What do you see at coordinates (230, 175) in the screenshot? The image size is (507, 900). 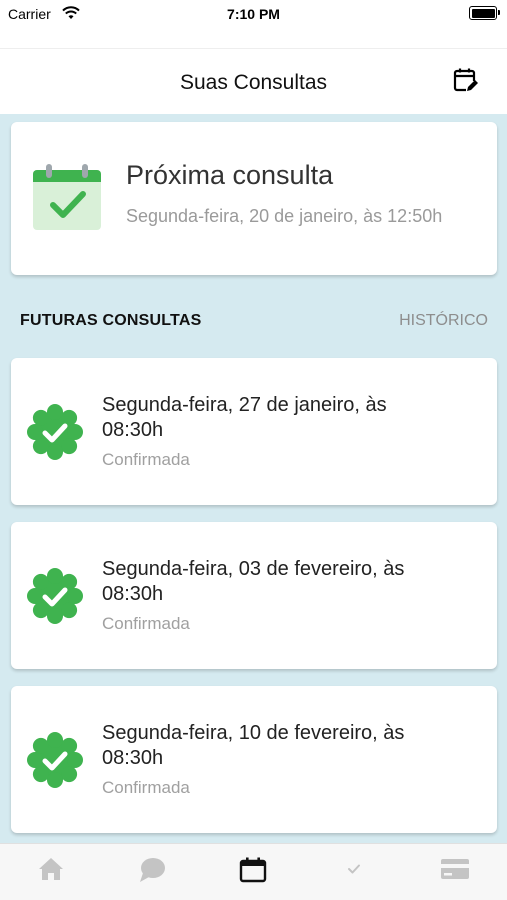 I see `next-appointment-title: Próxima consulta` at bounding box center [230, 175].